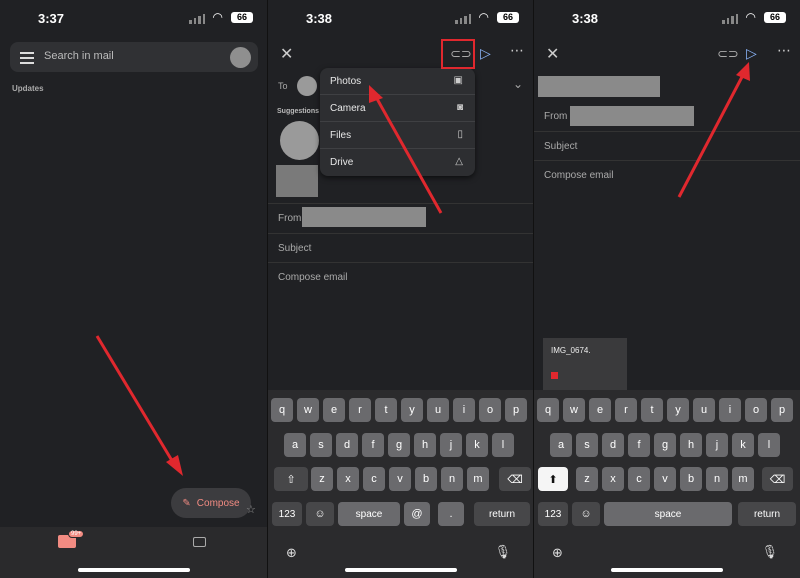  What do you see at coordinates (211, 503) in the screenshot?
I see `compose-button: ✎ Compose` at bounding box center [211, 503].